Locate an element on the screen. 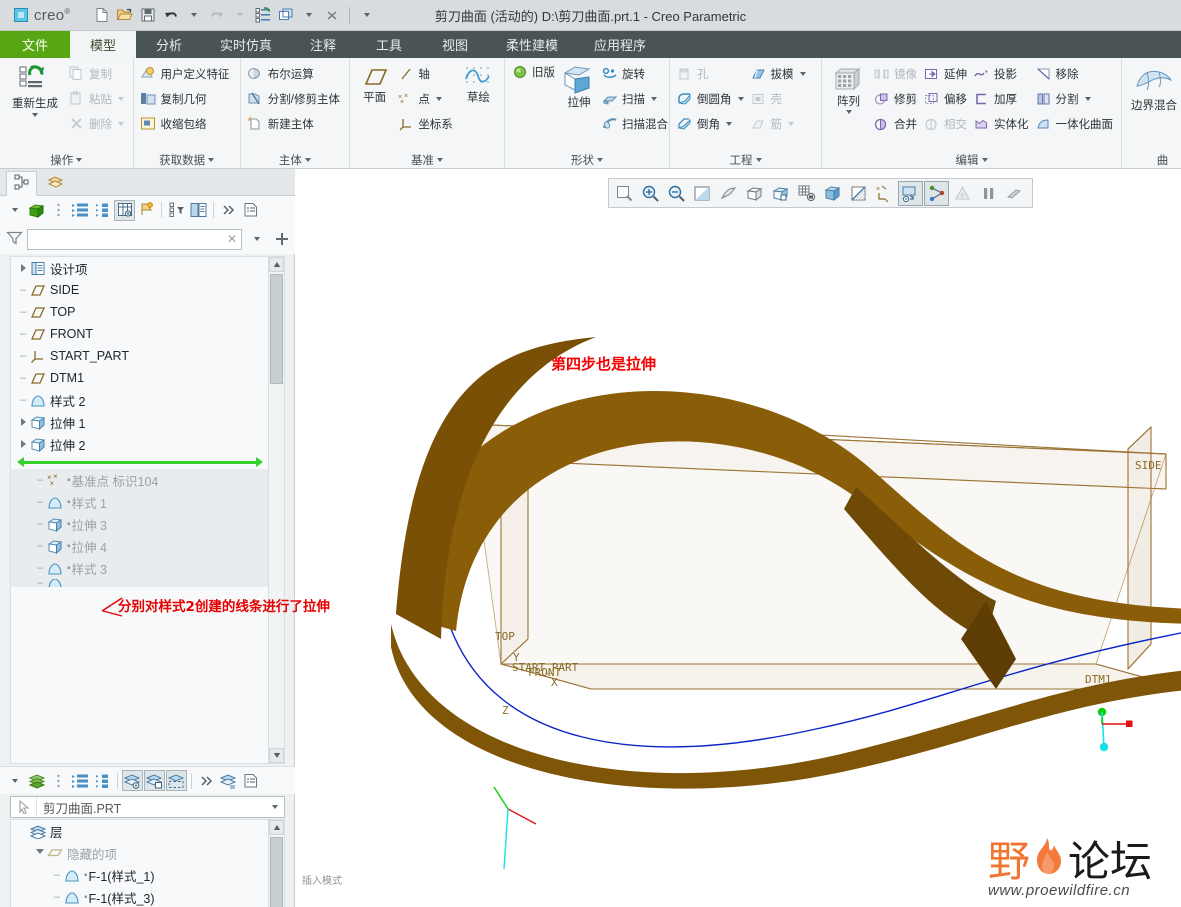 This screenshot has height=907, width=1181. add-filter-icon is located at coordinates (281, 239).